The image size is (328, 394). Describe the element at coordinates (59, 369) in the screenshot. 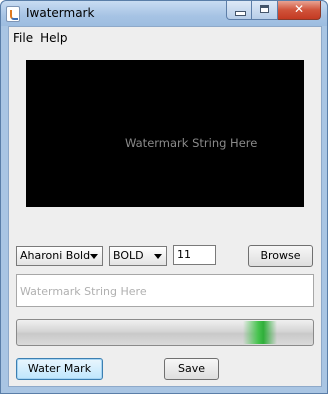

I see `watermark-button: Water Mark` at that location.